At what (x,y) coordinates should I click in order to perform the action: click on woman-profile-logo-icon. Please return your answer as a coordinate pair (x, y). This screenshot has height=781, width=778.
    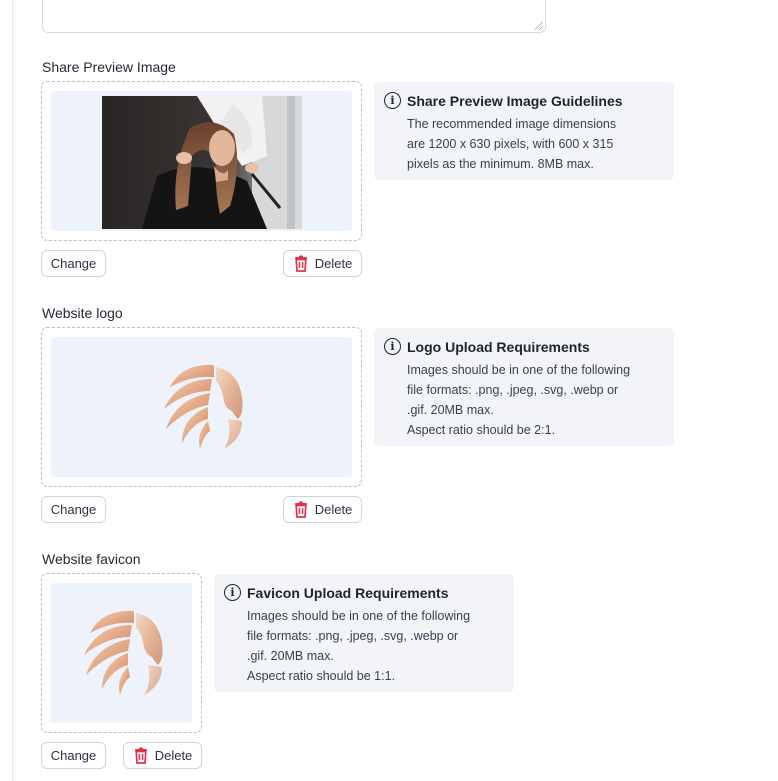
    Looking at the image, I should click on (202, 406).